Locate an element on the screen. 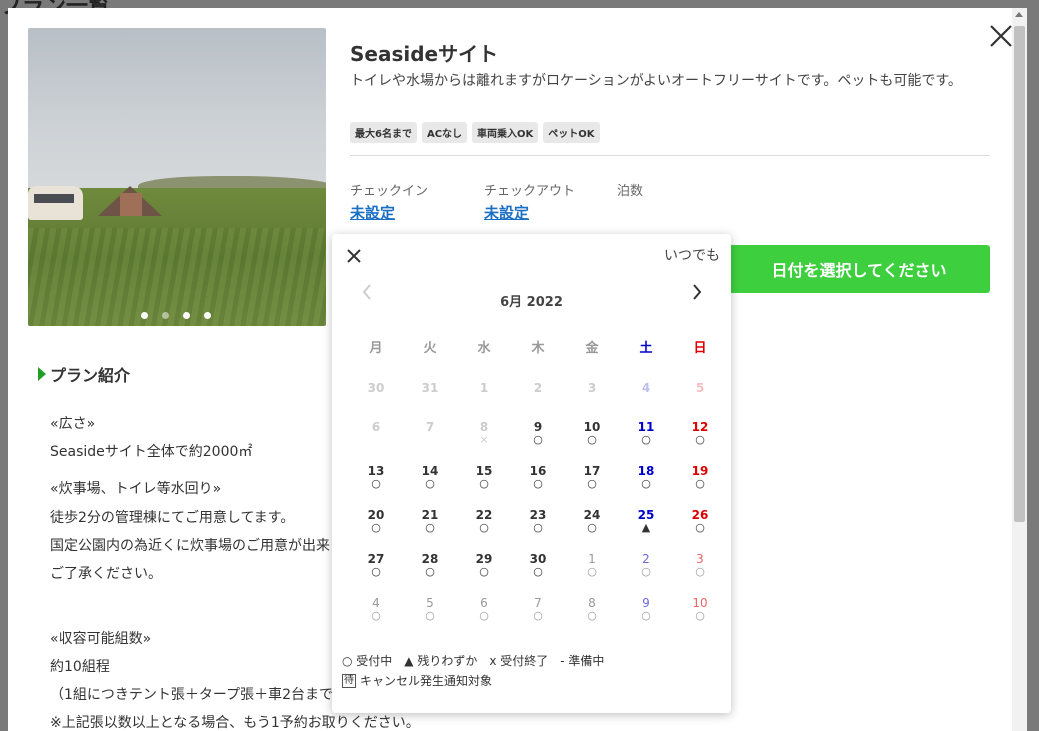  calendar-day: 6 is located at coordinates (376, 440).